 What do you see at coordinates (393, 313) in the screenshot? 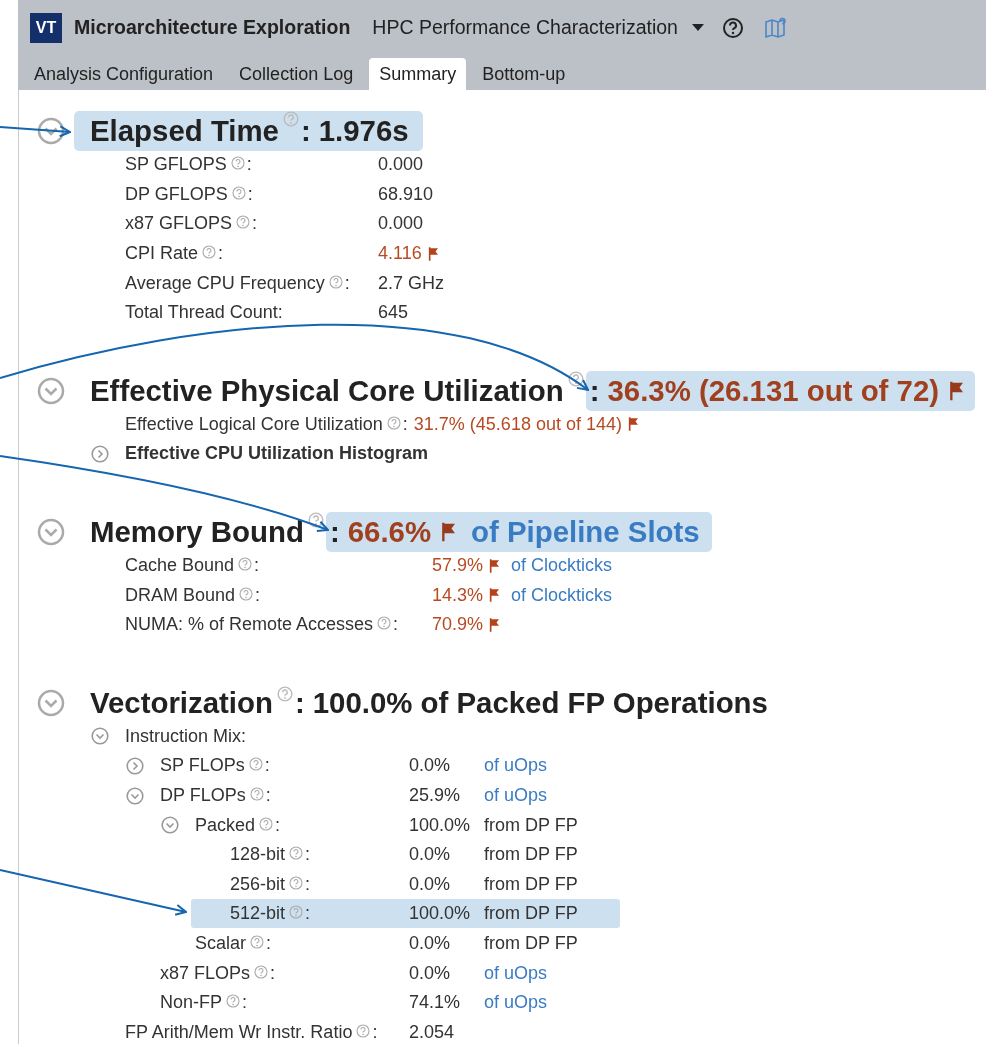
I see `metric-value: 645` at bounding box center [393, 313].